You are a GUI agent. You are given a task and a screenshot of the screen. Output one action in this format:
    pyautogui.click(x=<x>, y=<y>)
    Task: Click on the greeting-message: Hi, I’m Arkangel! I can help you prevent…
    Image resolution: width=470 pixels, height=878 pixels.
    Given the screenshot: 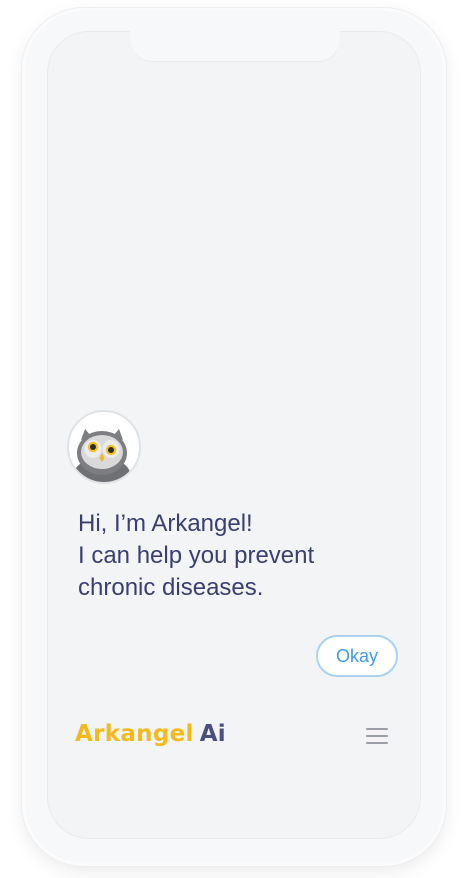 What is the action you would take?
    pyautogui.click(x=238, y=556)
    